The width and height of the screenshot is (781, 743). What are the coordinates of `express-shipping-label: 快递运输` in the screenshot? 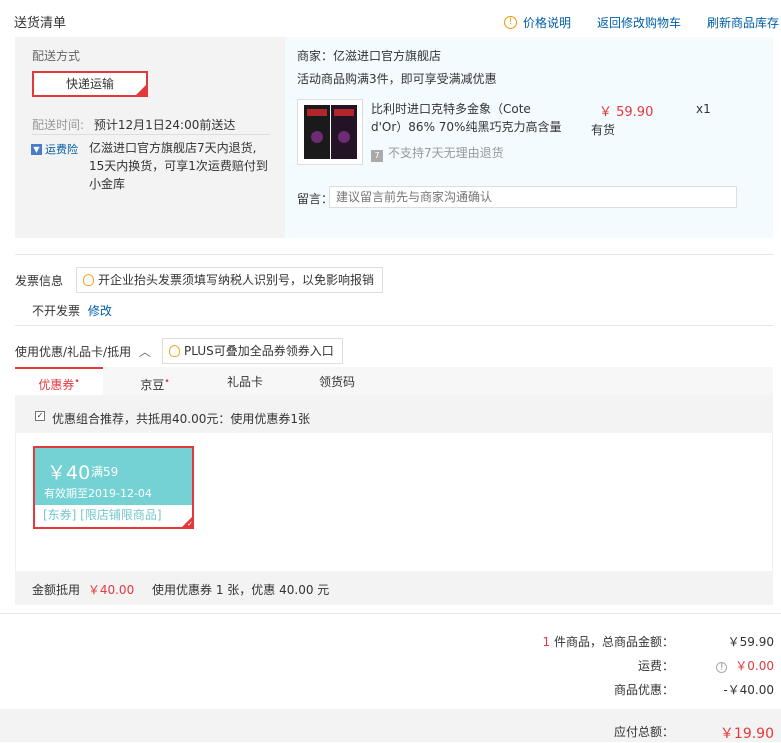 It's located at (89, 84).